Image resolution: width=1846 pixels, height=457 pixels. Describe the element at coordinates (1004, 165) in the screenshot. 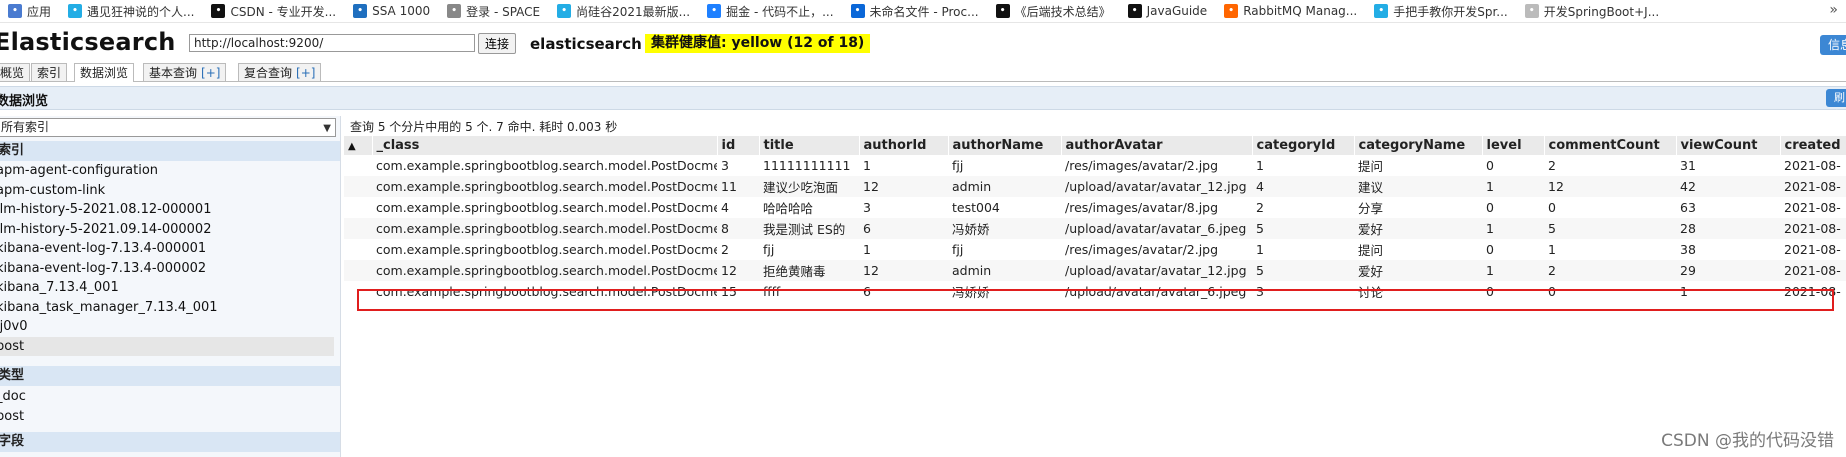

I see `table-cell: fjj` at that location.